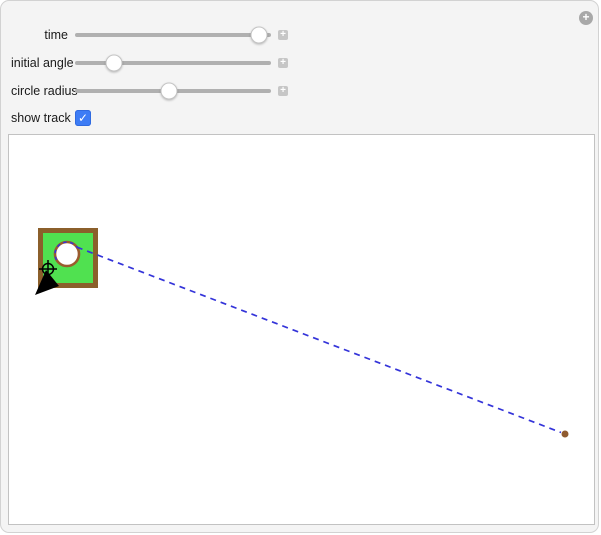  What do you see at coordinates (173, 63) in the screenshot?
I see `initial-angle-slider` at bounding box center [173, 63].